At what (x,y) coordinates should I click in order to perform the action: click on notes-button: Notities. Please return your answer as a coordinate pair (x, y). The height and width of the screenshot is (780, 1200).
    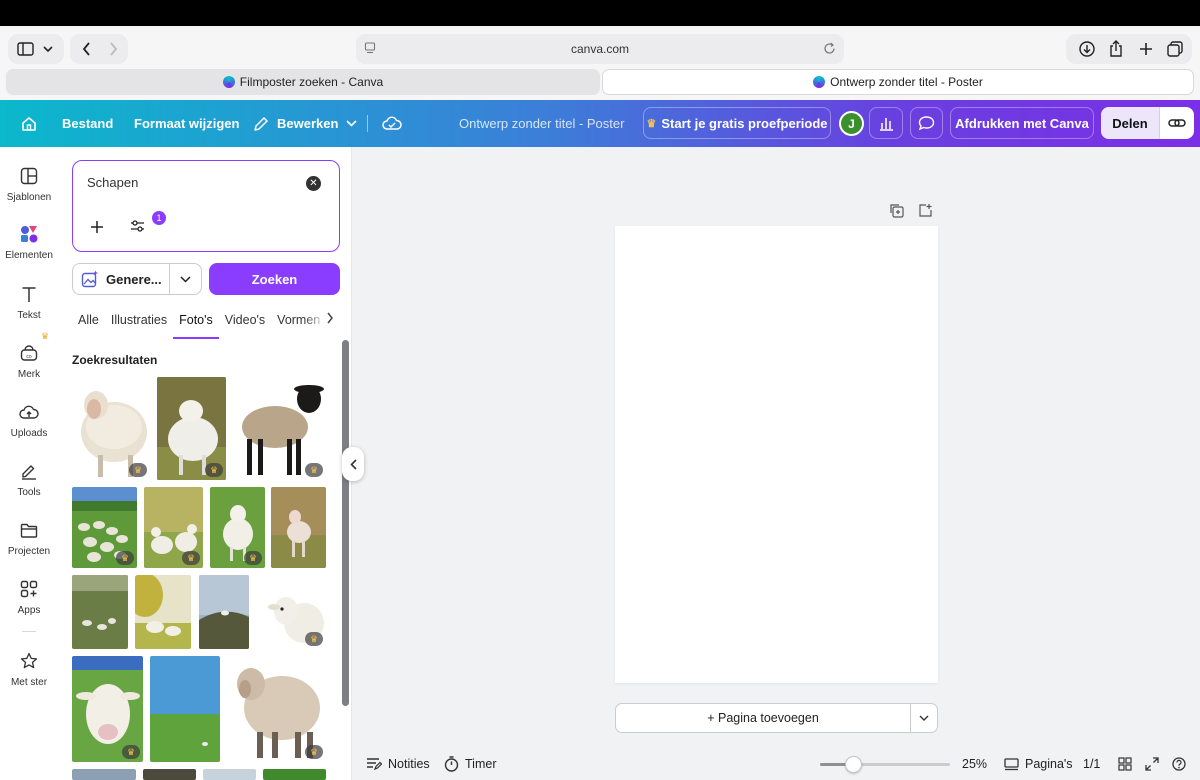
    Looking at the image, I should click on (398, 764).